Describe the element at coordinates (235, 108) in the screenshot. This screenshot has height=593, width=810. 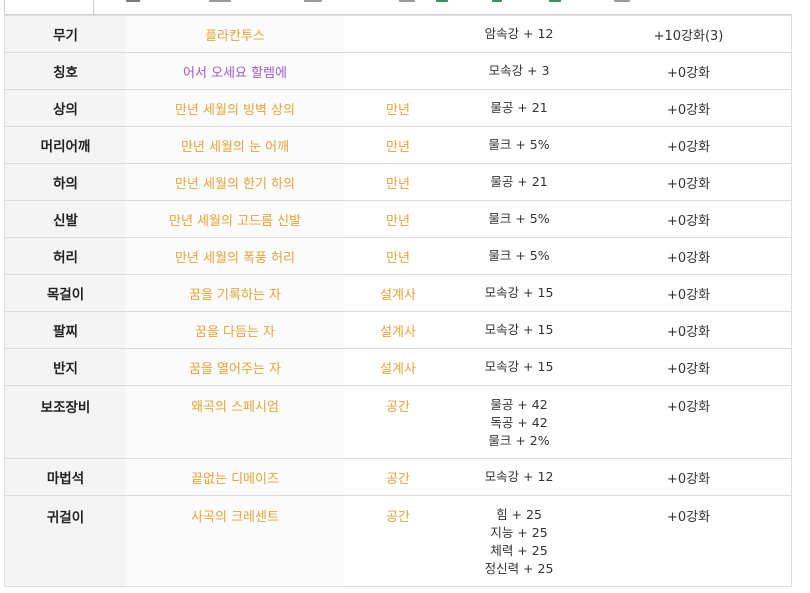
I see `item-name: 만년 세월의 빙벽 상의` at that location.